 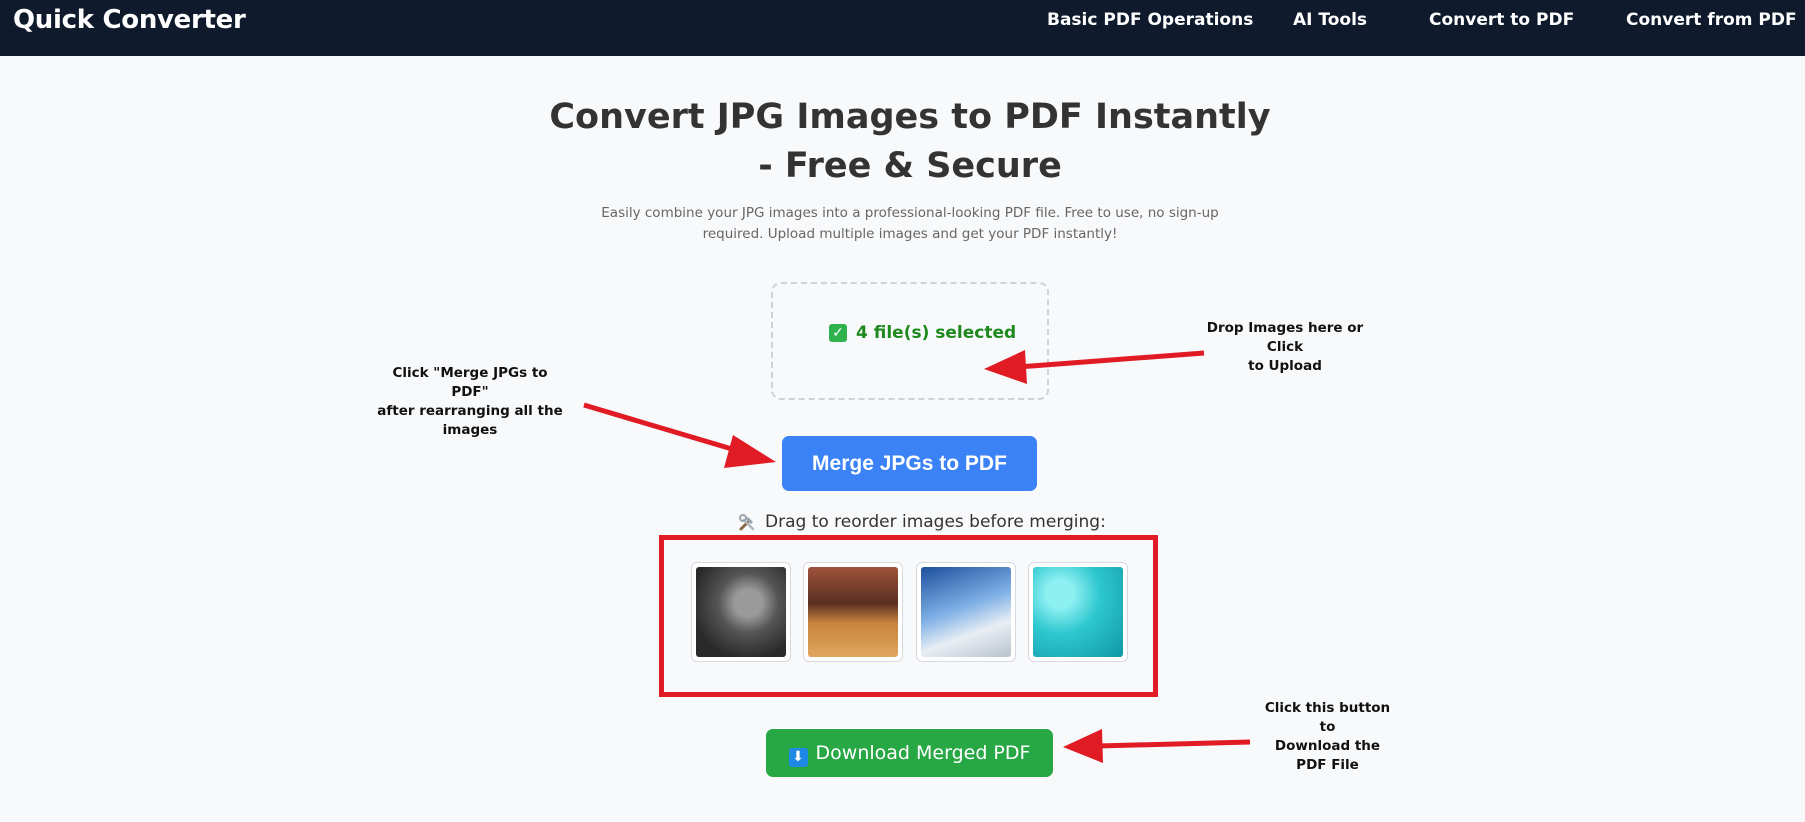 What do you see at coordinates (1285, 366) in the screenshot?
I see `annotation-drop-line-2: to Upload` at bounding box center [1285, 366].